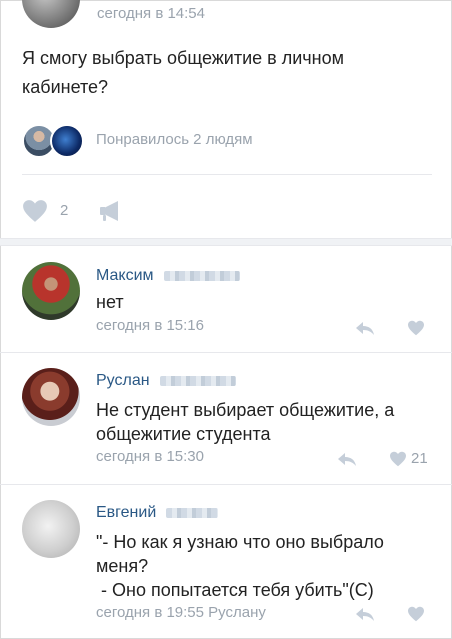  Describe the element at coordinates (150, 456) in the screenshot. I see `comment-timestamp: сегодня в 15:30` at that location.